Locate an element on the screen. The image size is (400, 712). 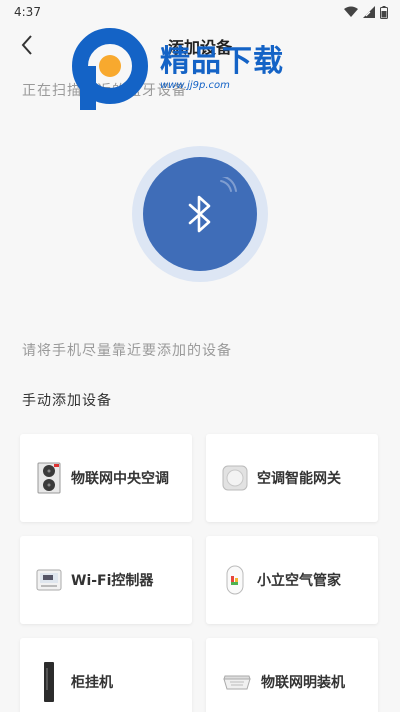
device-label: 柜挂机 is located at coordinates (92, 683).